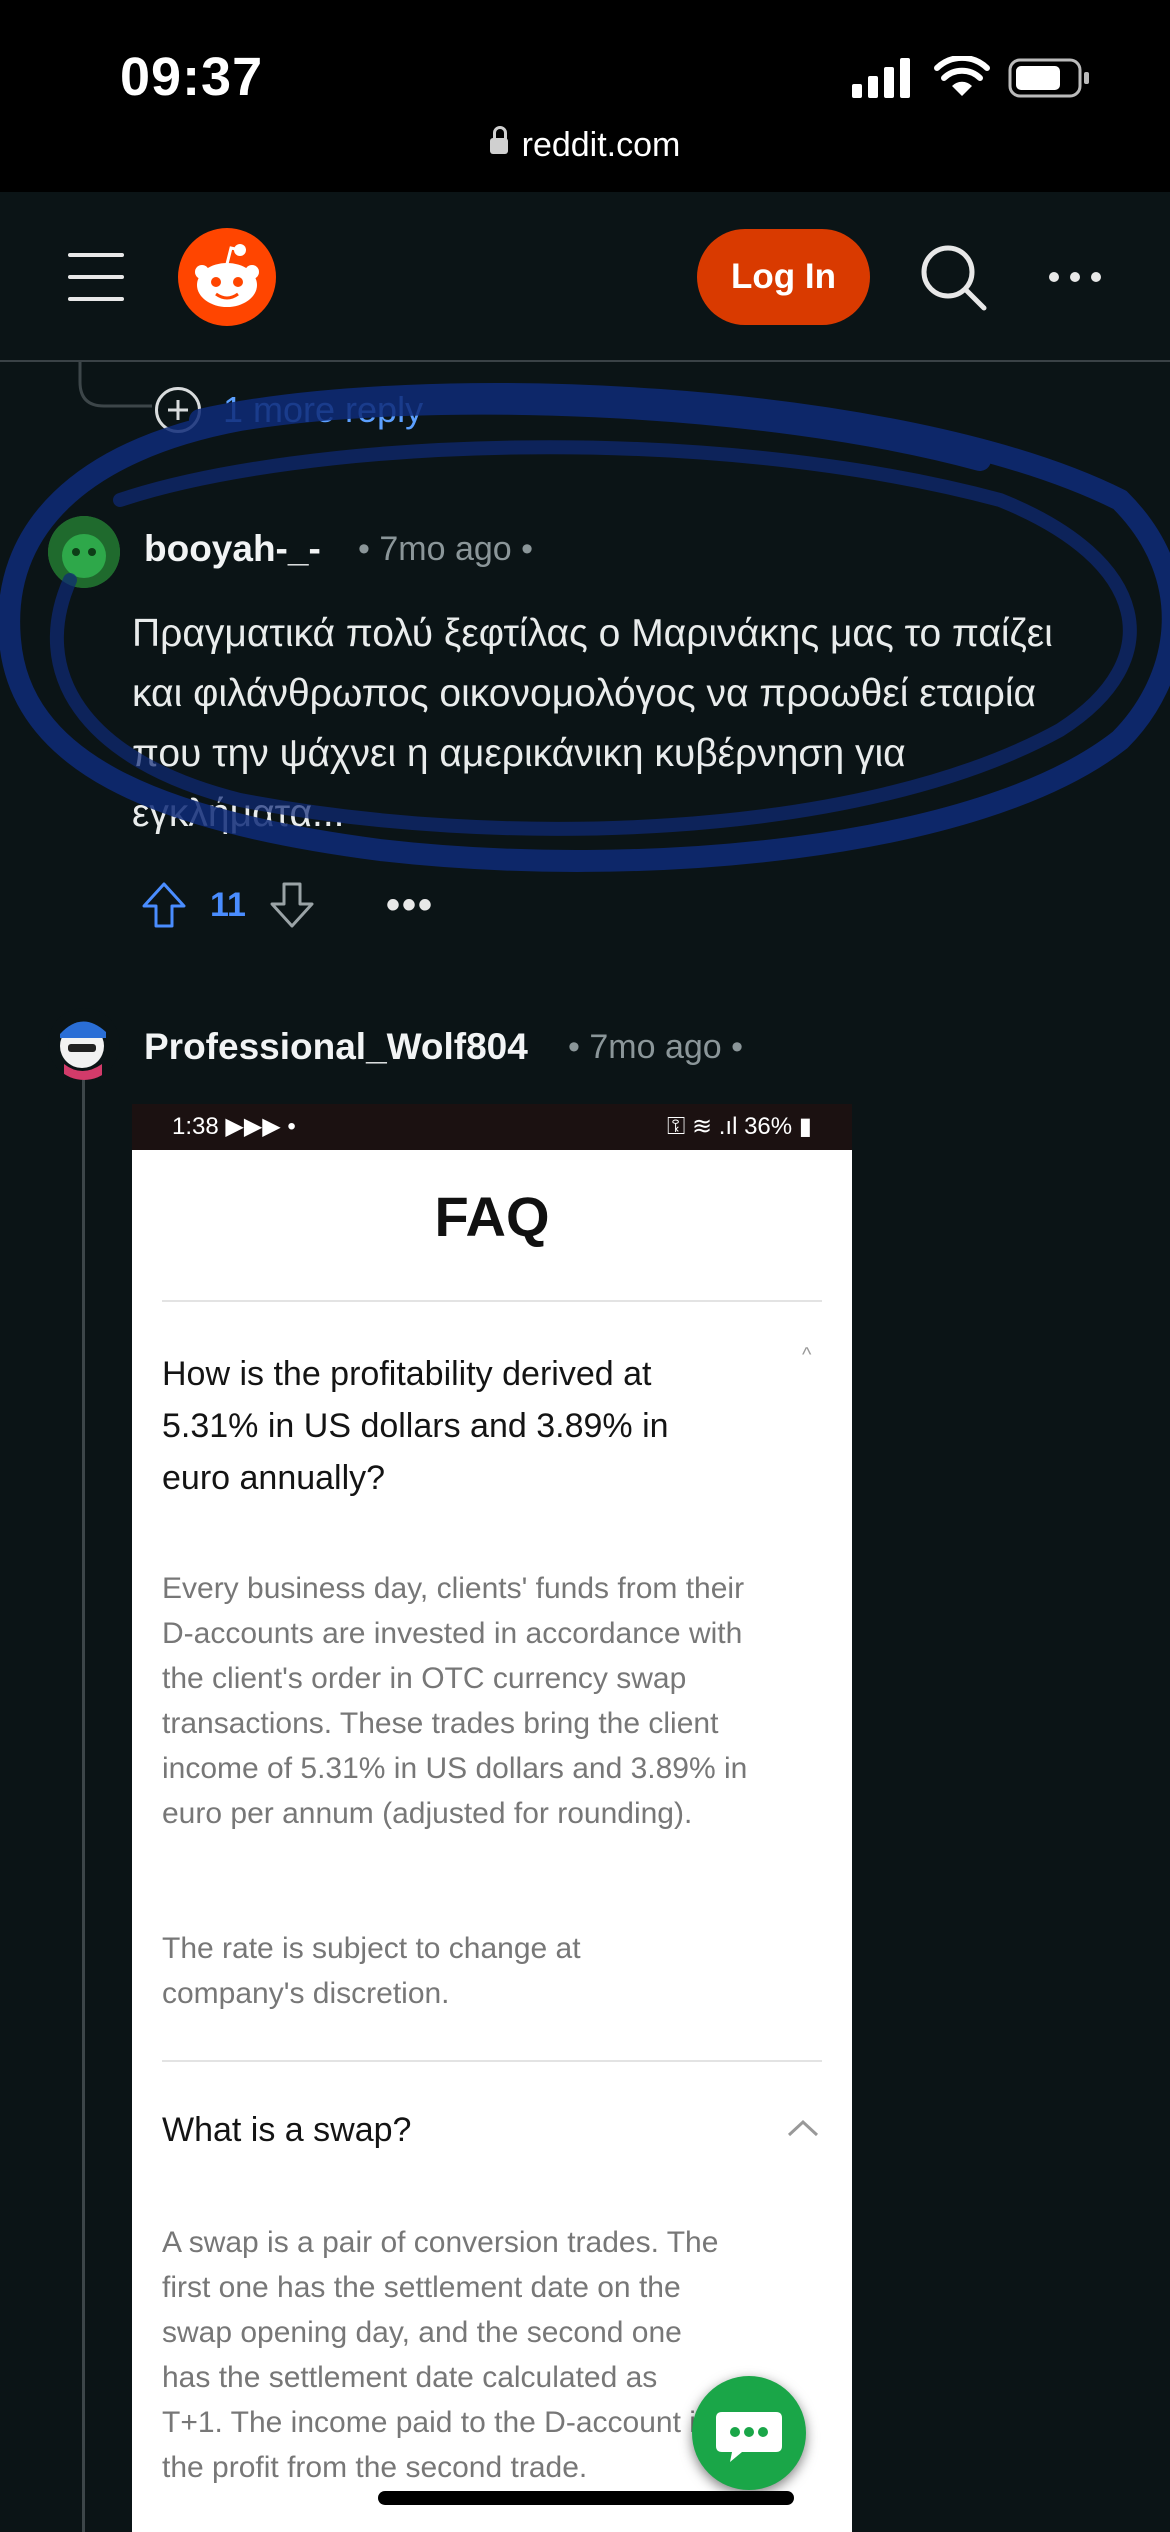  What do you see at coordinates (492, 1216) in the screenshot?
I see `faq-title: FAQ` at bounding box center [492, 1216].